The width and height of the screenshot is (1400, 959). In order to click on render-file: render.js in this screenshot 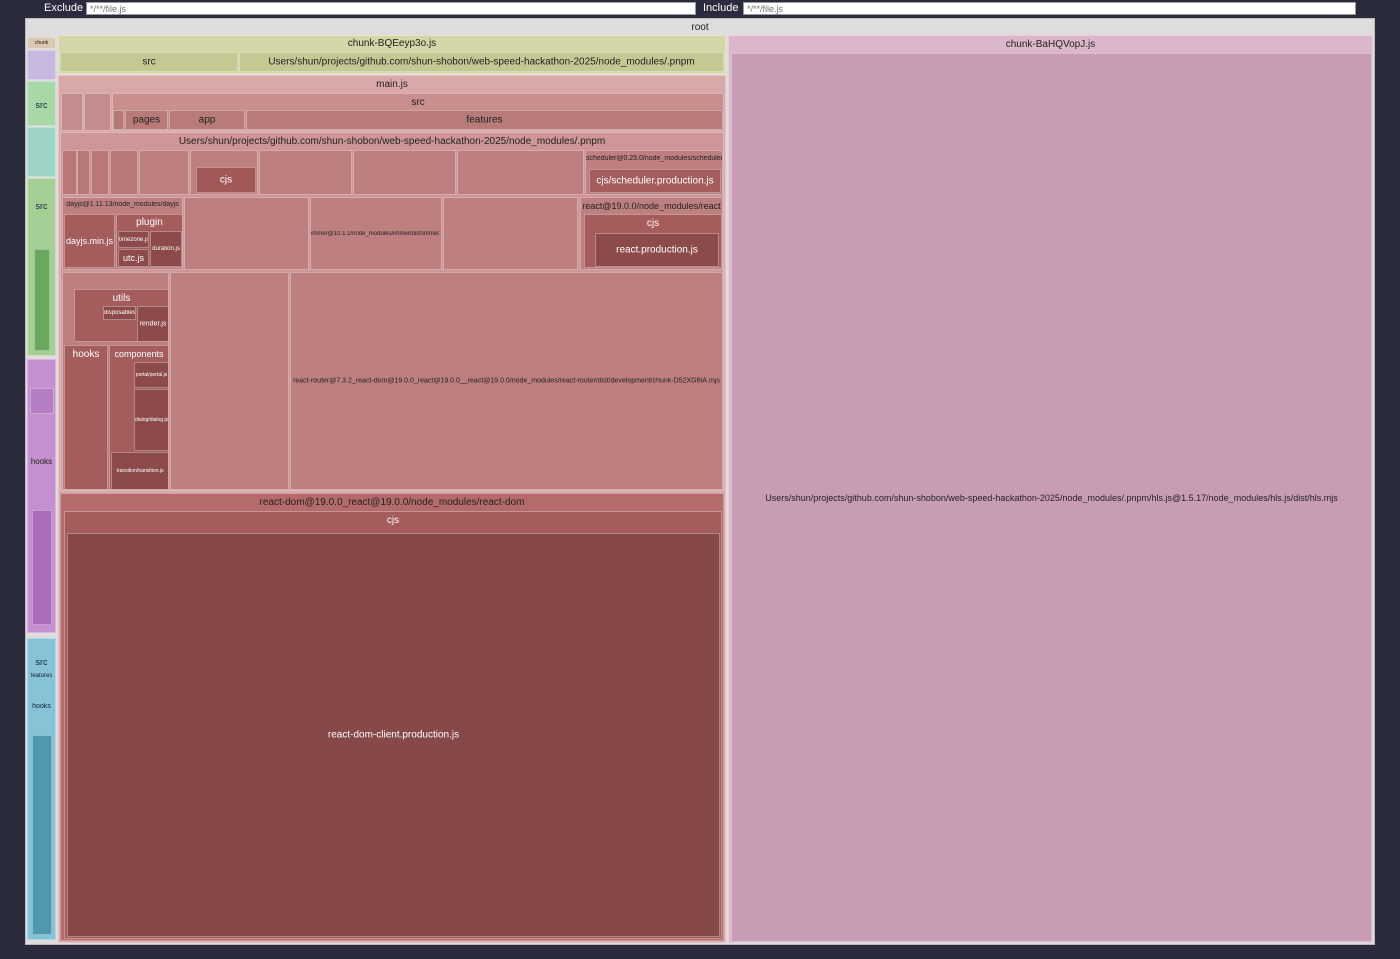, I will do `click(152, 323)`.